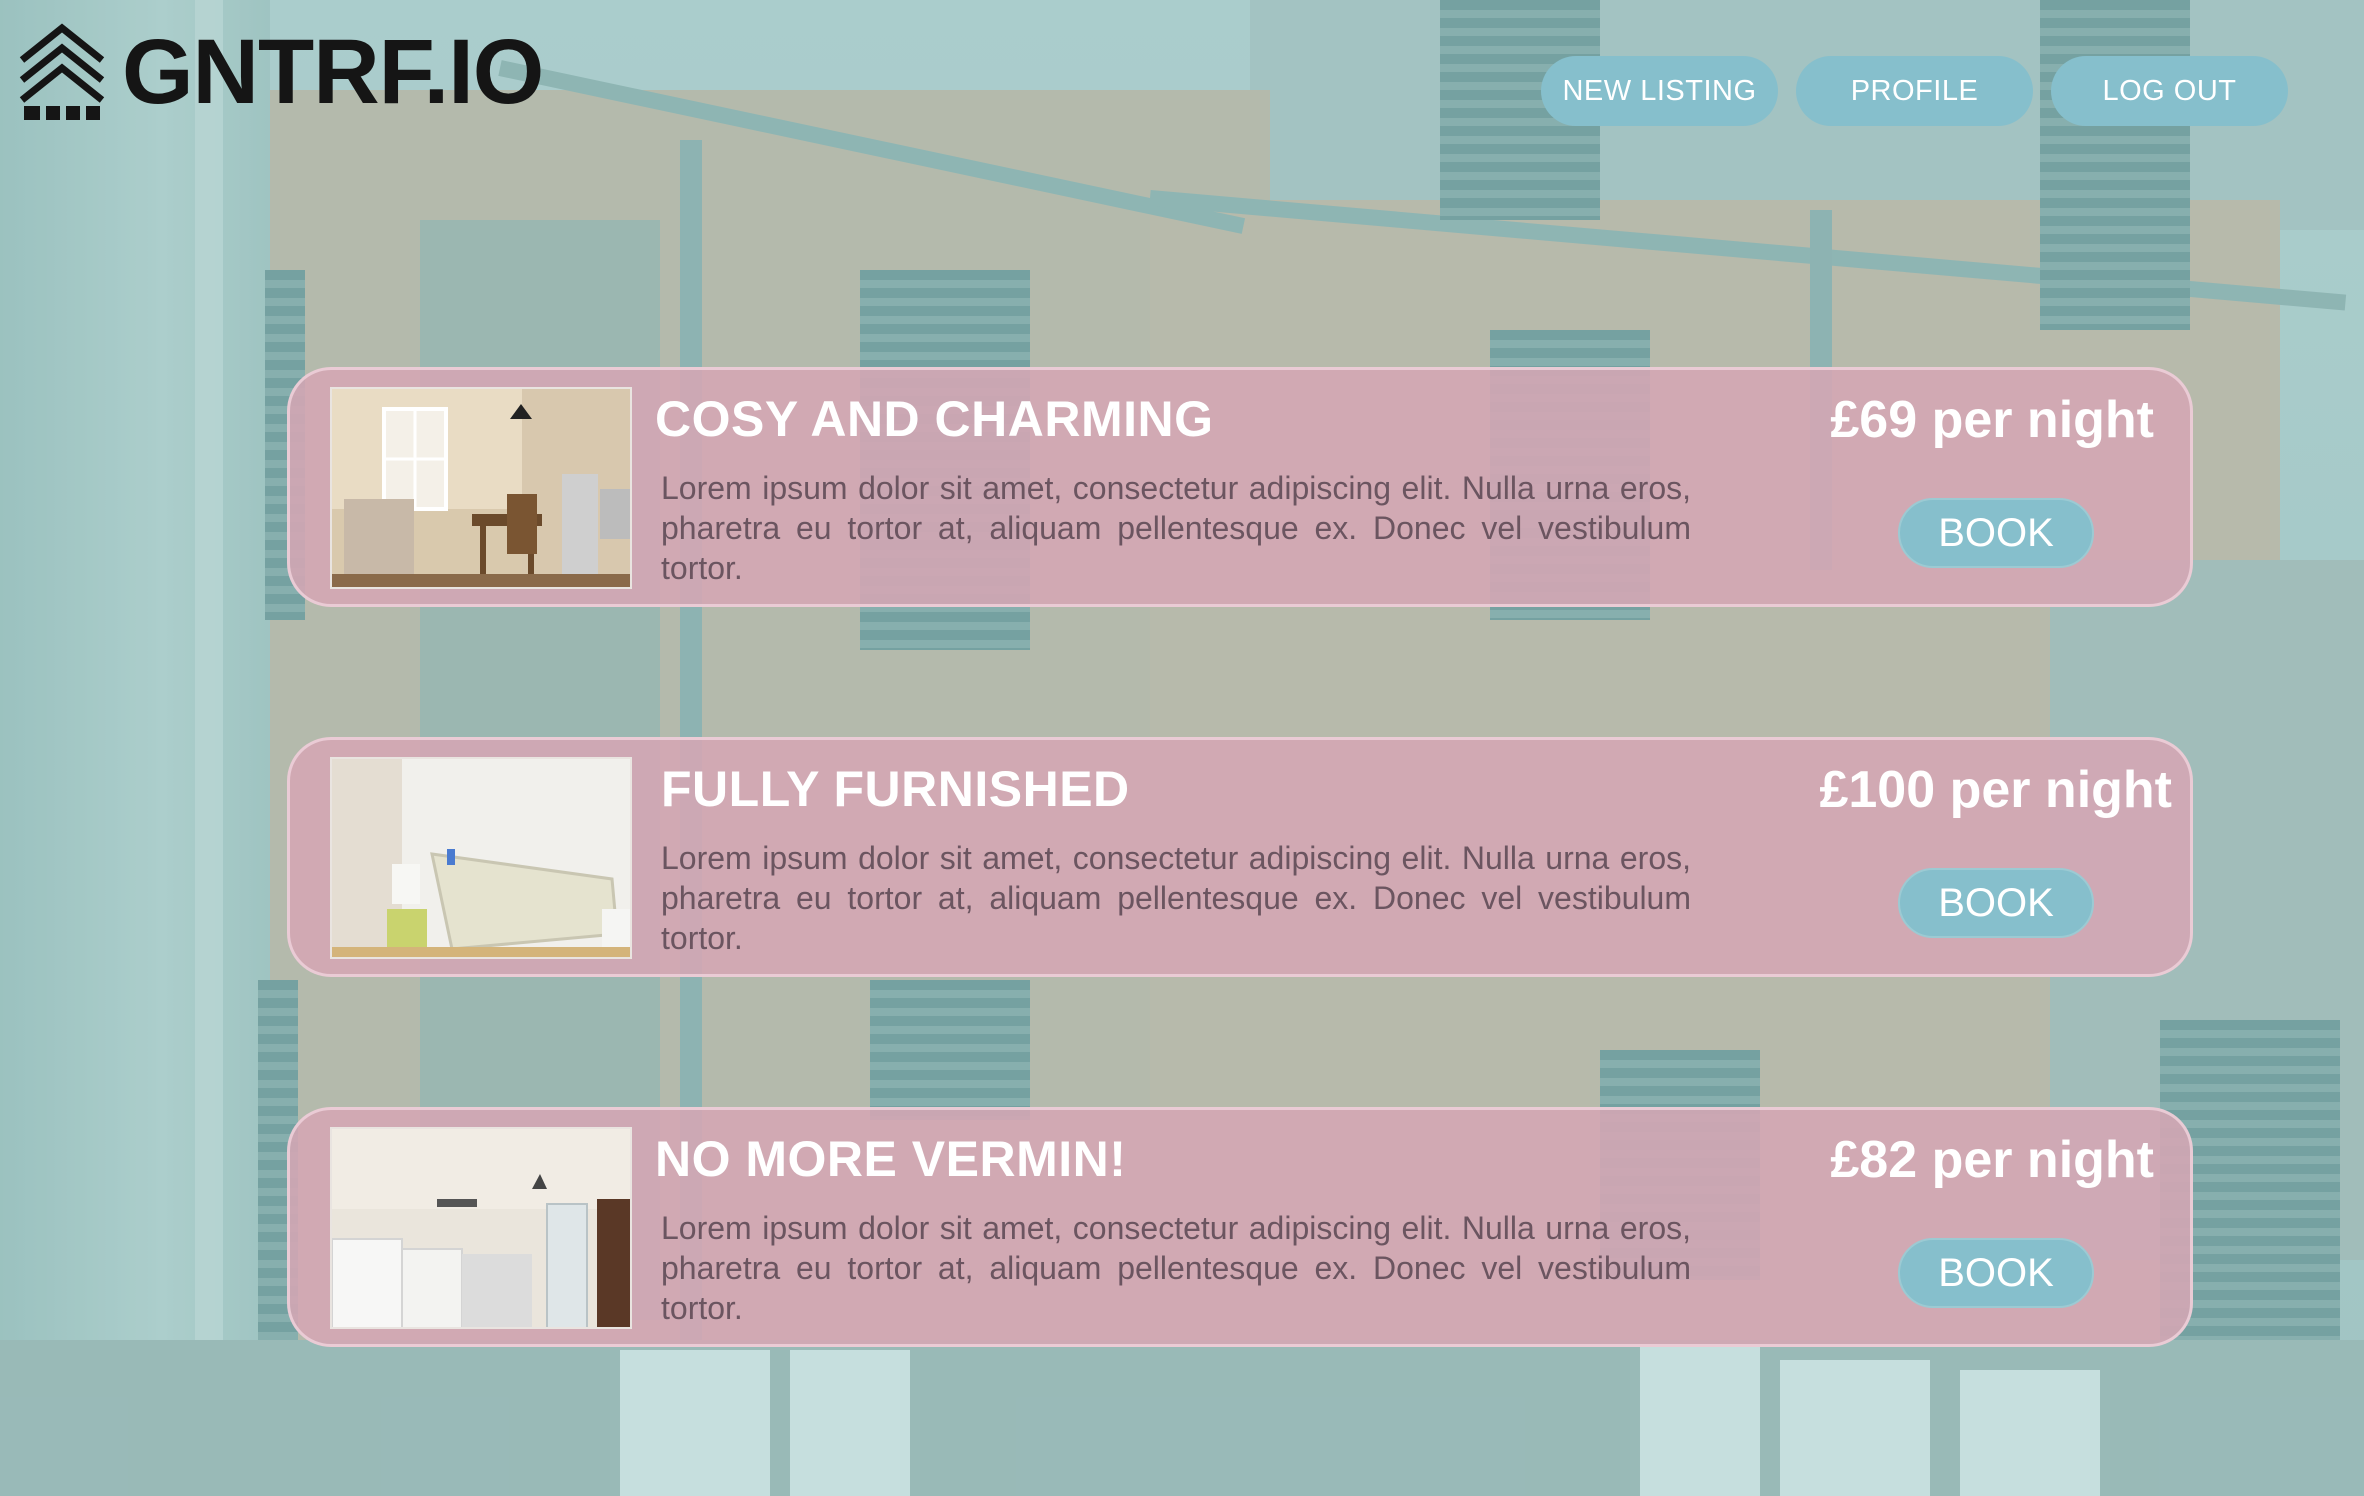 Image resolution: width=2364 pixels, height=1496 pixels. What do you see at coordinates (895, 789) in the screenshot?
I see `listing-title: FULLY FURNISHED` at bounding box center [895, 789].